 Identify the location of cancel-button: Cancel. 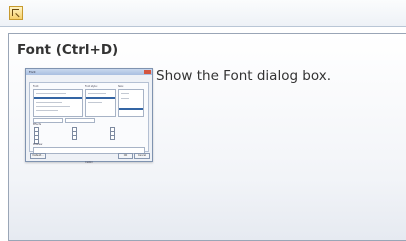
(142, 156).